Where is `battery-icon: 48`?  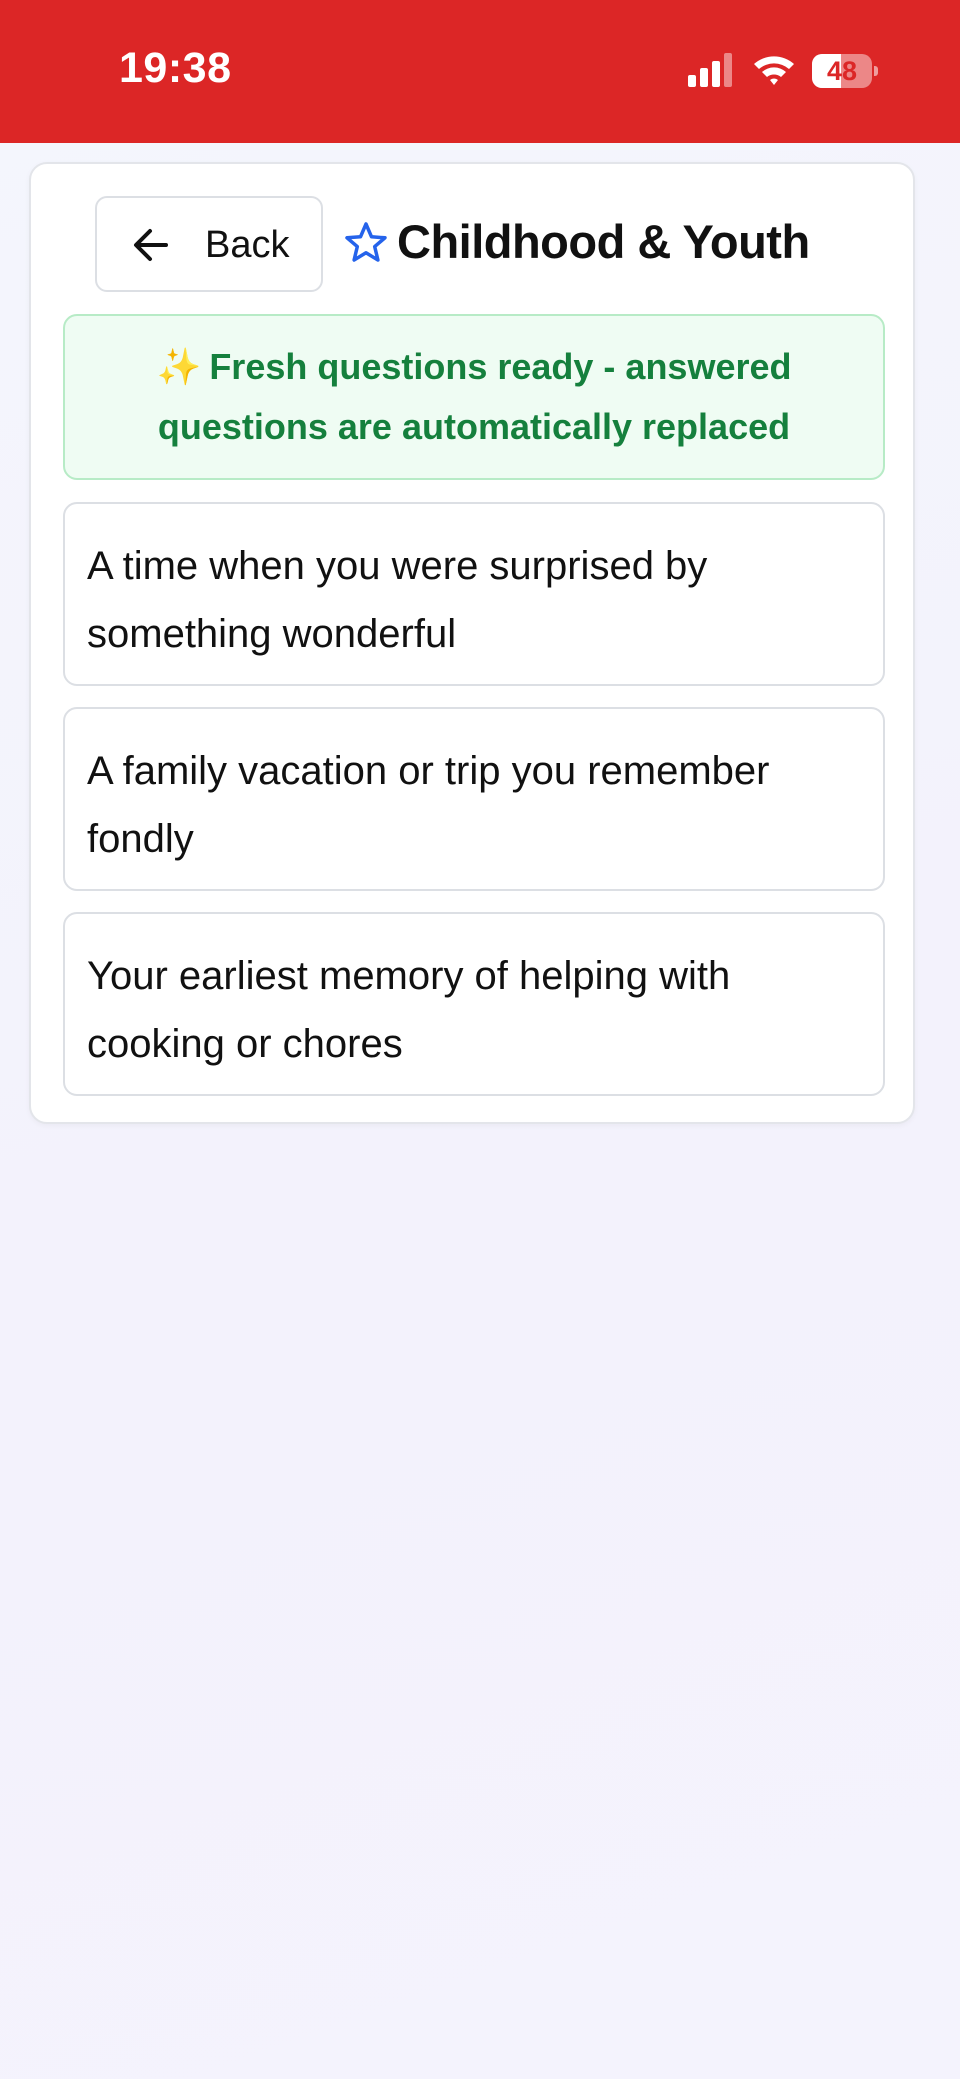
battery-icon: 48 is located at coordinates (845, 71).